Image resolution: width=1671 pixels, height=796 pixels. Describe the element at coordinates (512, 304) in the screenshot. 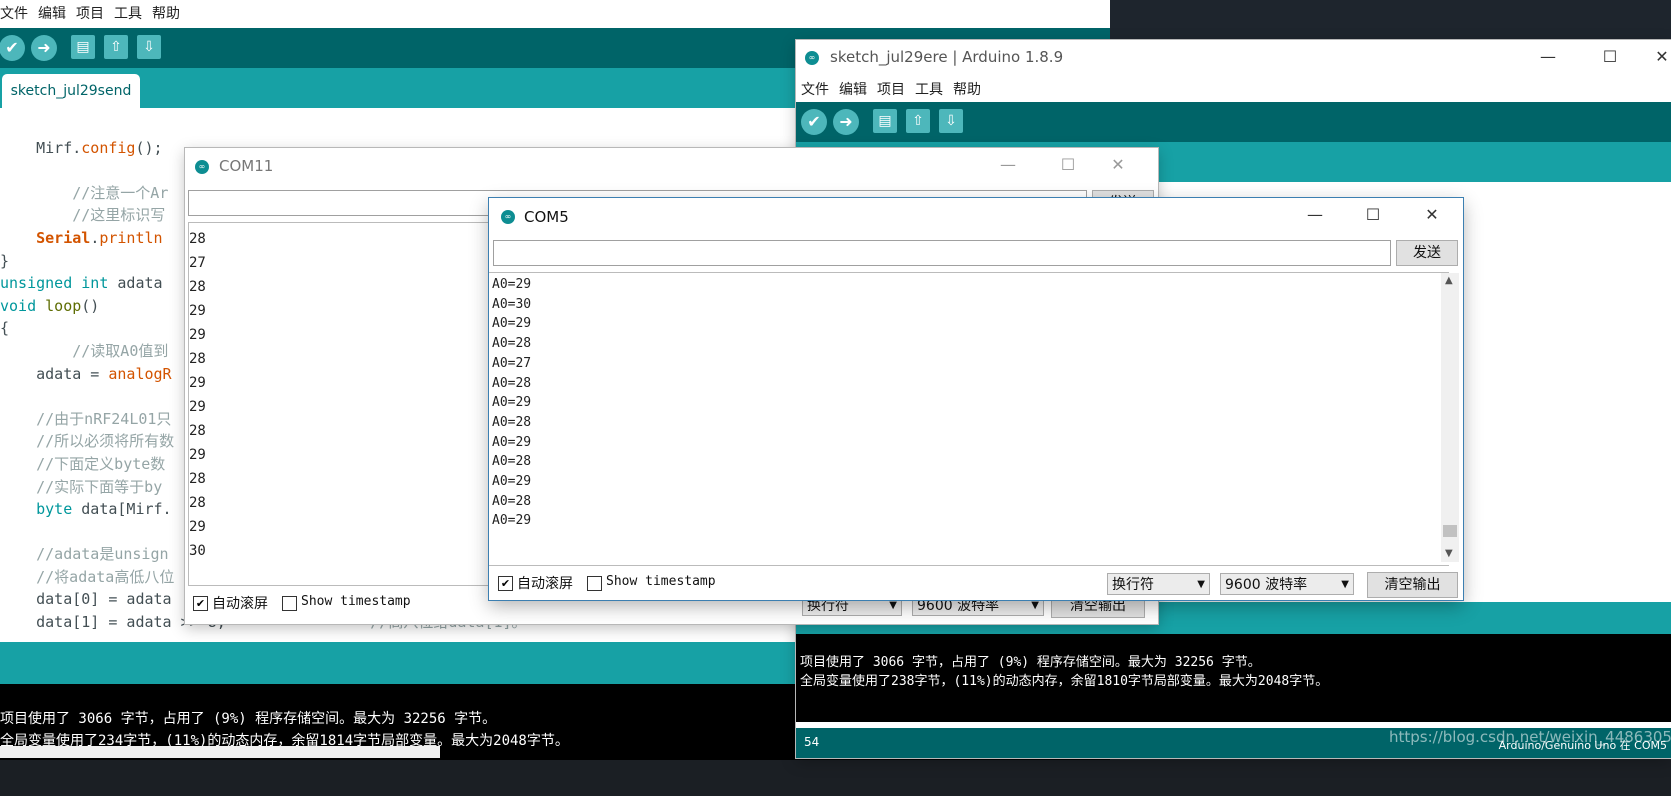

I see `serial-line: A0=30` at that location.